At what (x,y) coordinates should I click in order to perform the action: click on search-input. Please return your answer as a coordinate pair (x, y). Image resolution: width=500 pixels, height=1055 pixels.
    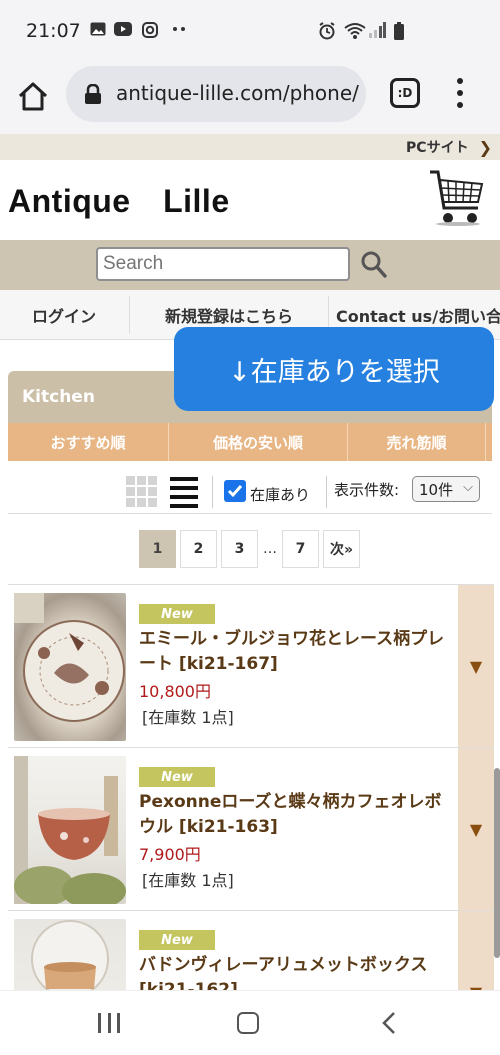
    Looking at the image, I should click on (223, 264).